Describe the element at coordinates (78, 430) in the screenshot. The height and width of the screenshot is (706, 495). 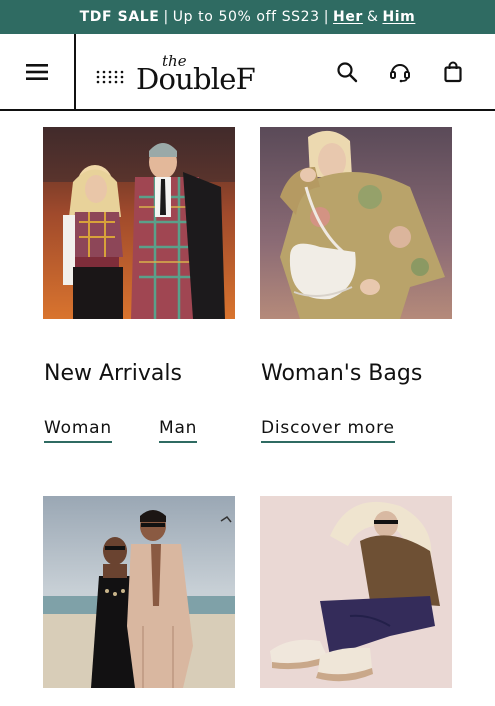
I see `new-arrivals-woman-link: Woman` at that location.